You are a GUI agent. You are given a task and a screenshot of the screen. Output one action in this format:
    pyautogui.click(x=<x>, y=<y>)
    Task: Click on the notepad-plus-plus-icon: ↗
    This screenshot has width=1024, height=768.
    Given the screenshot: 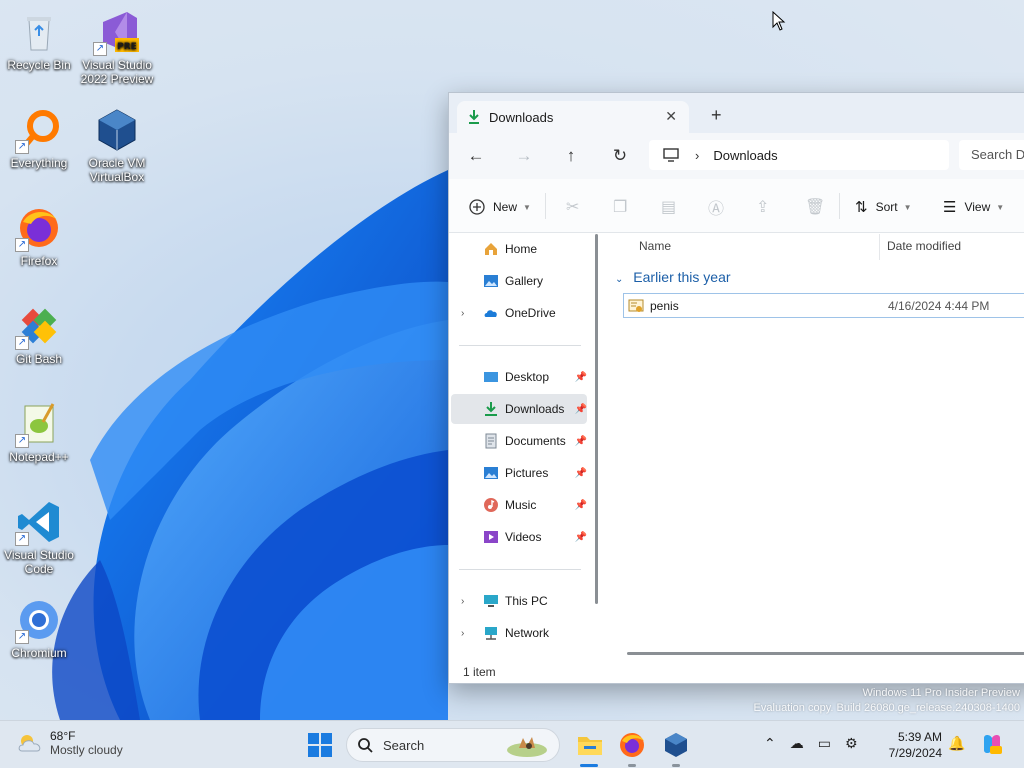 What is the action you would take?
    pyautogui.click(x=39, y=424)
    